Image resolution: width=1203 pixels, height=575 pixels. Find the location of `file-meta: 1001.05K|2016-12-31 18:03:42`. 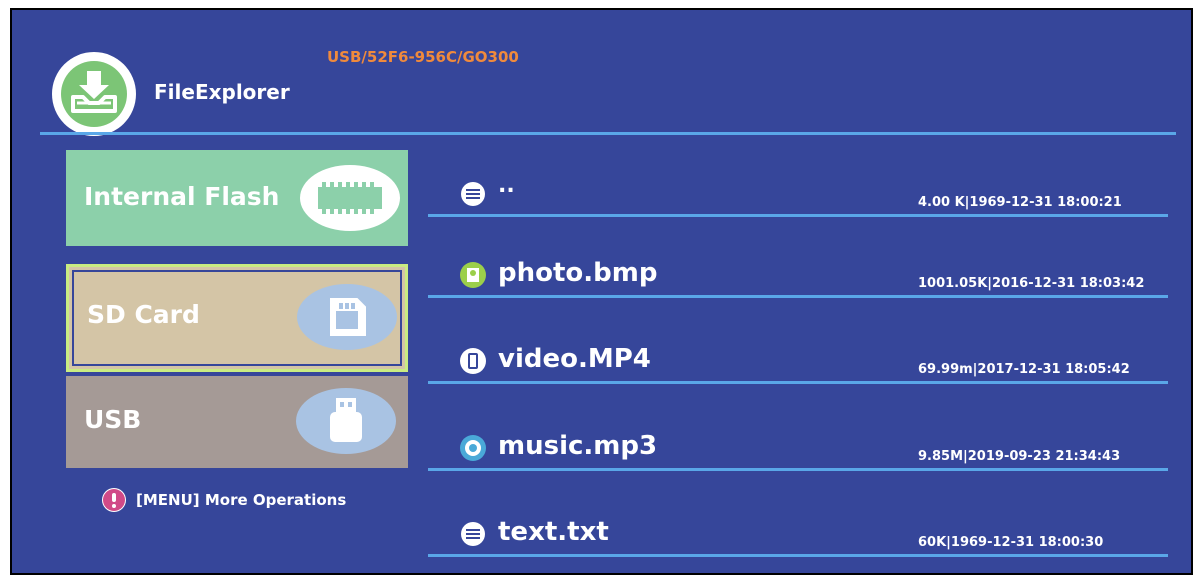

file-meta: 1001.05K|2016-12-31 18:03:42 is located at coordinates (1031, 283).